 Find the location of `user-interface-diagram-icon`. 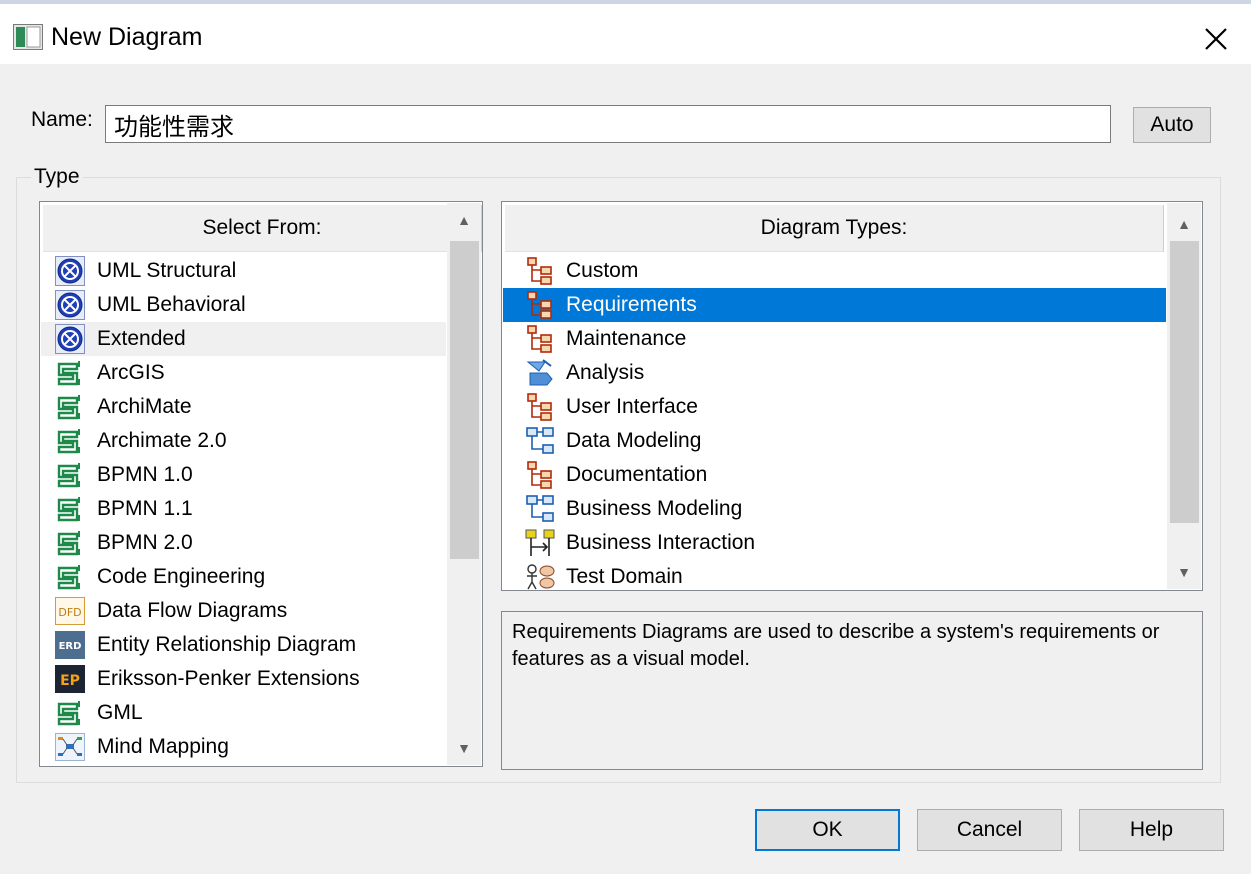

user-interface-diagram-icon is located at coordinates (540, 407).